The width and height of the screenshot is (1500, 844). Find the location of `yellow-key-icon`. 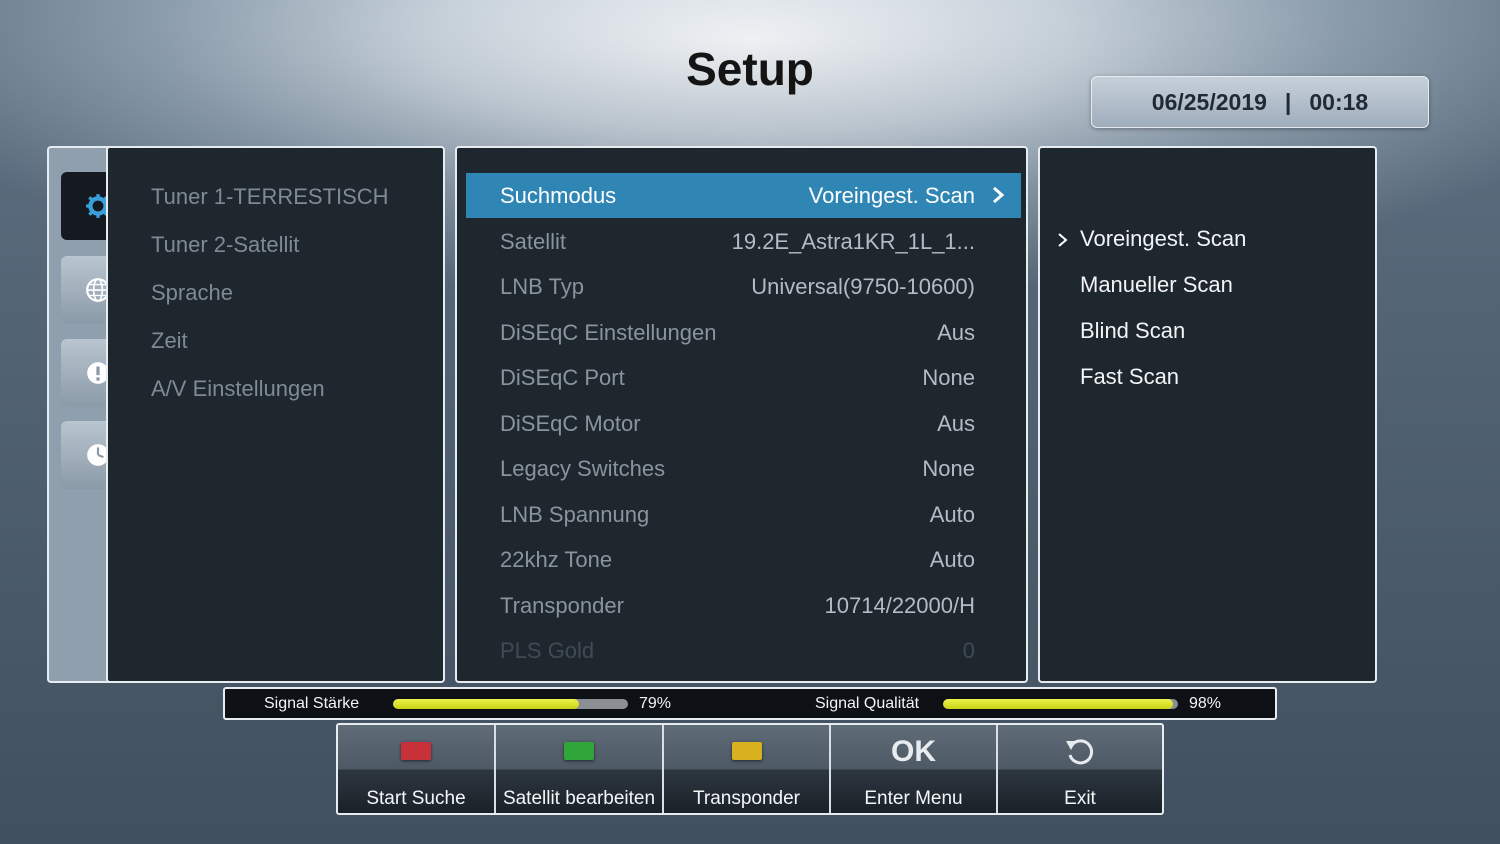

yellow-key-icon is located at coordinates (746, 751).